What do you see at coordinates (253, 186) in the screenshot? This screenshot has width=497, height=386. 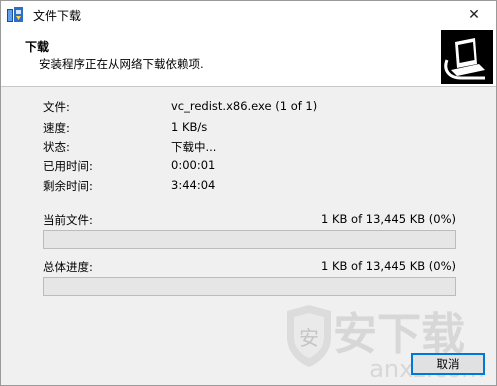 I see `info-row-remaining: 剩余时间: 3:44:04` at bounding box center [253, 186].